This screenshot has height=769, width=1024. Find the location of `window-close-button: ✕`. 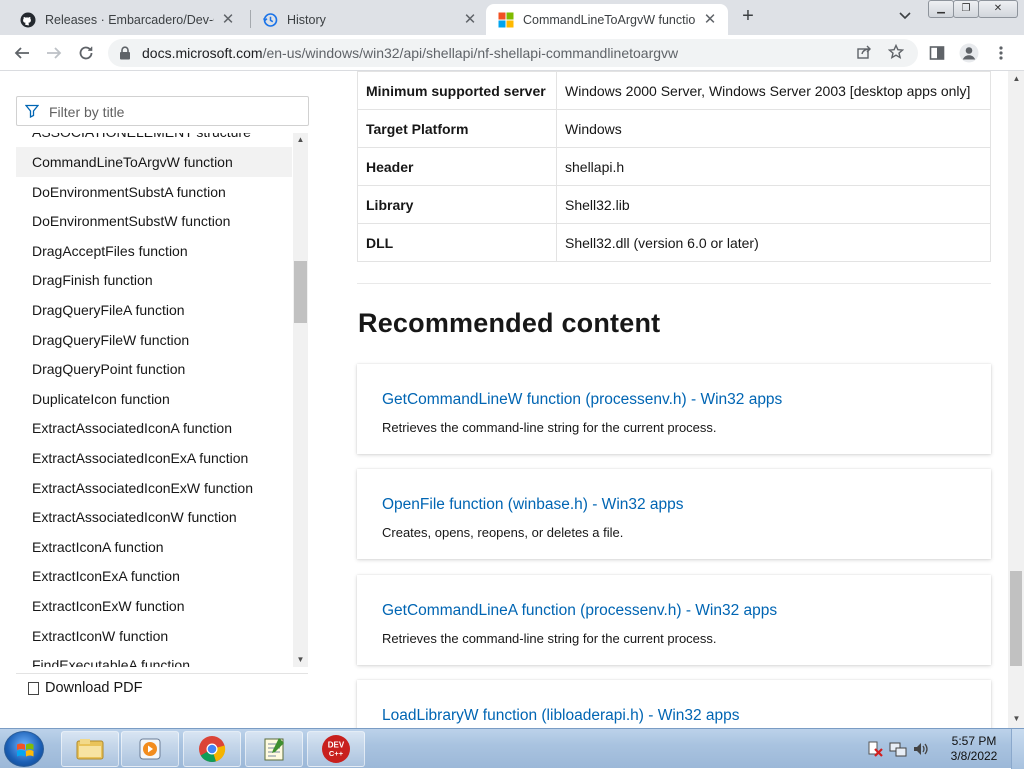

window-close-button: ✕ is located at coordinates (998, 9).